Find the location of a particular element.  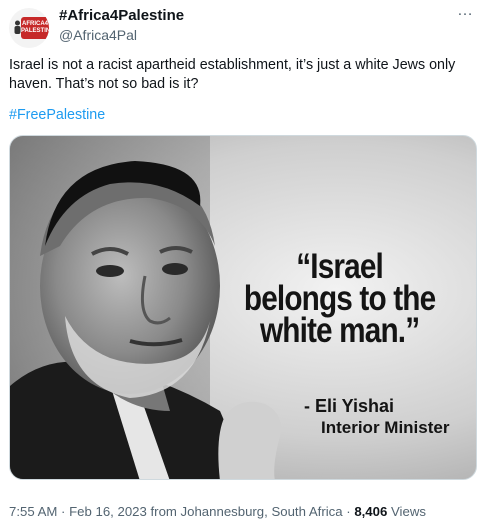

author-display-name: #Africa4Palestine is located at coordinates (121, 16).